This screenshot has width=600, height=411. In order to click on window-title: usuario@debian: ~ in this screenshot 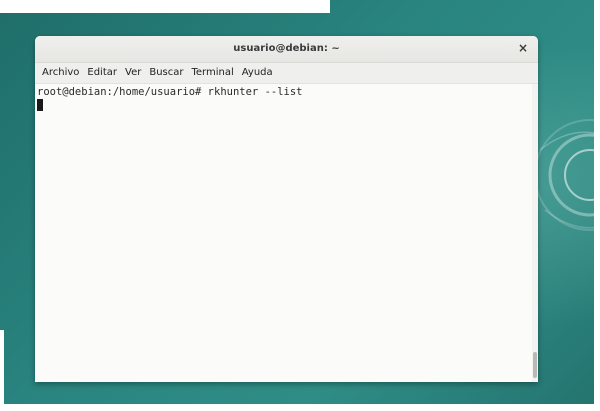, I will do `click(286, 48)`.